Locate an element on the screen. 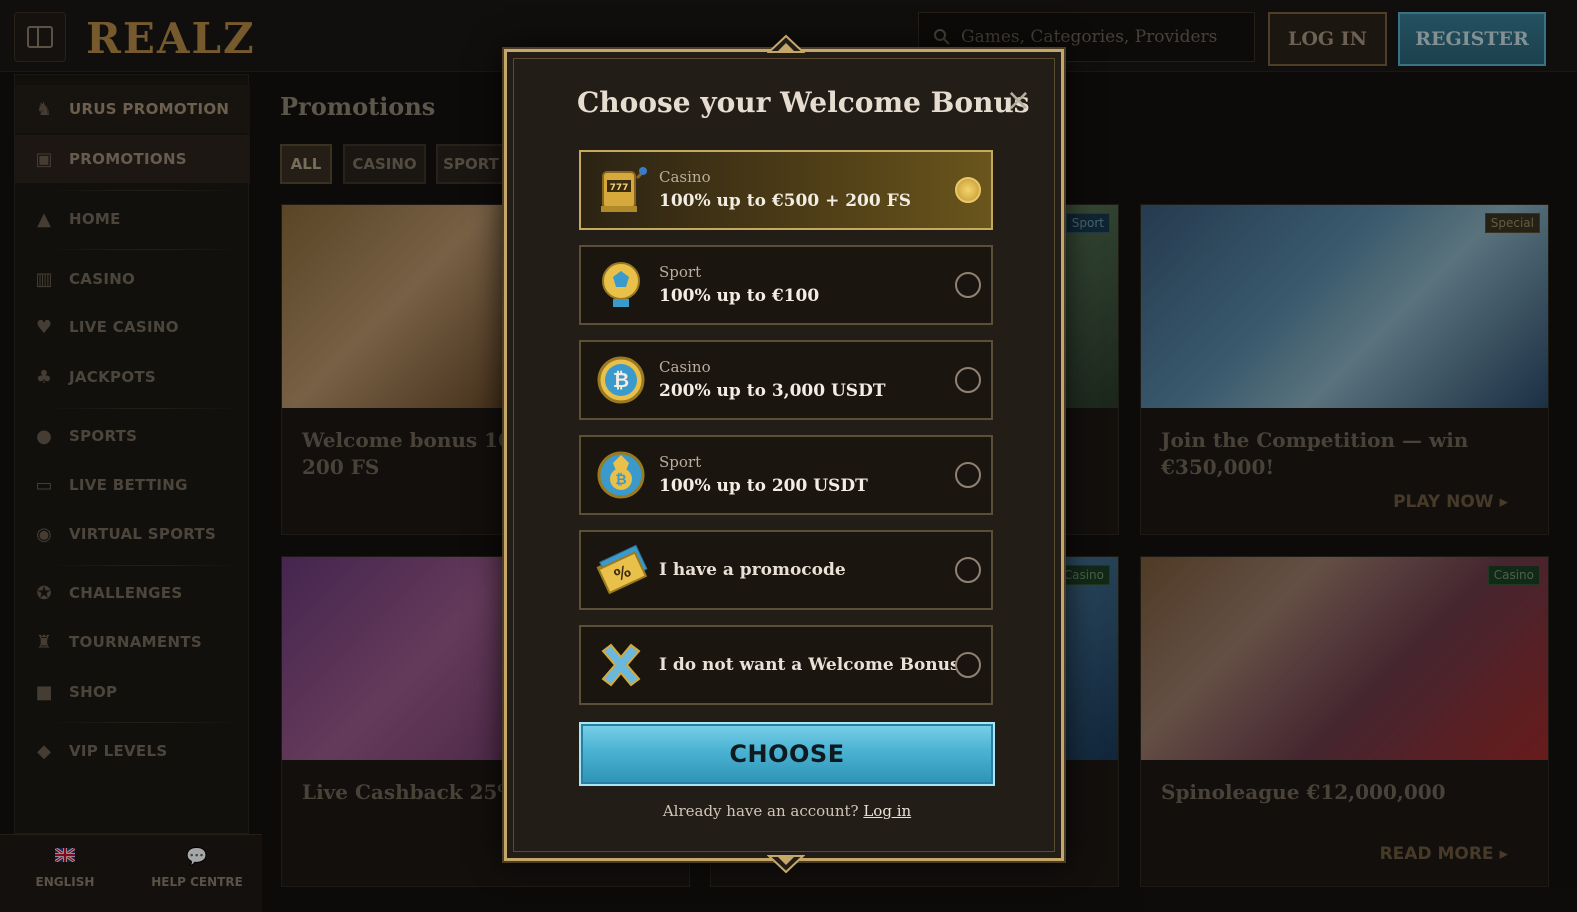 The width and height of the screenshot is (1577, 912). modal-title: Choose your Welcome Bonus is located at coordinates (803, 102).